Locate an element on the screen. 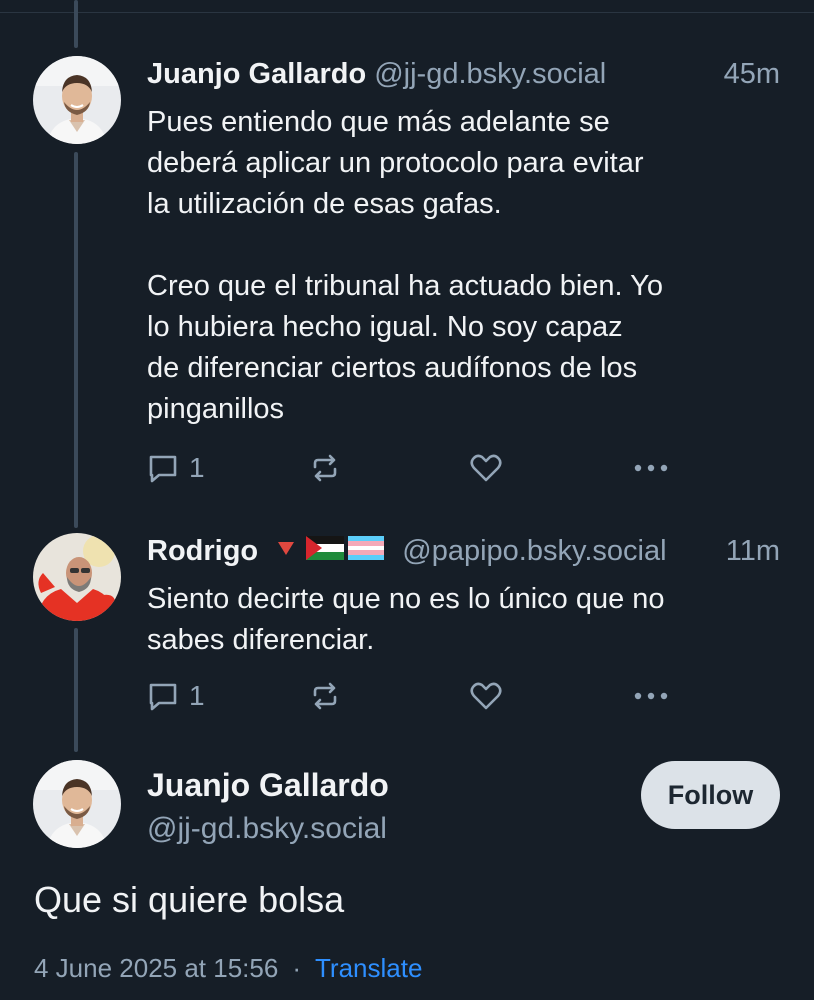 The height and width of the screenshot is (1000, 814). author-name: Rodrigo is located at coordinates (202, 551).